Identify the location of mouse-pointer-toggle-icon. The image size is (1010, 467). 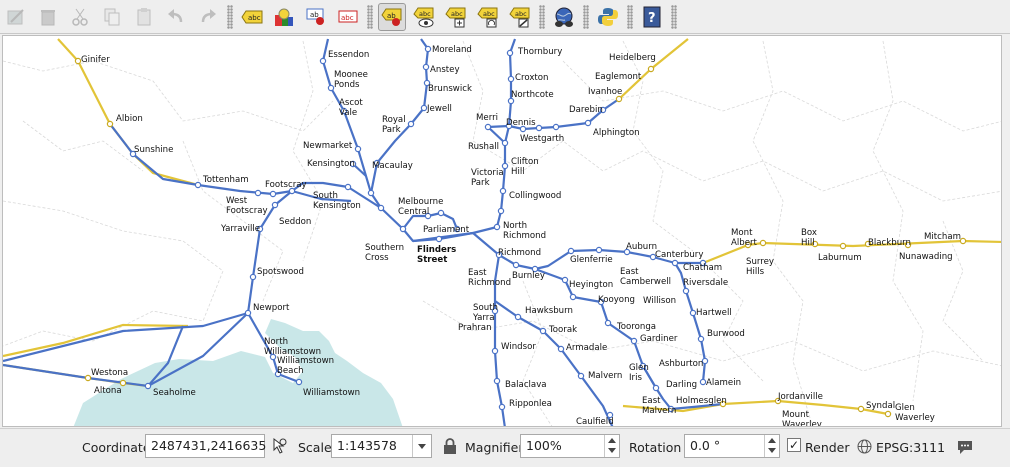
(279, 447).